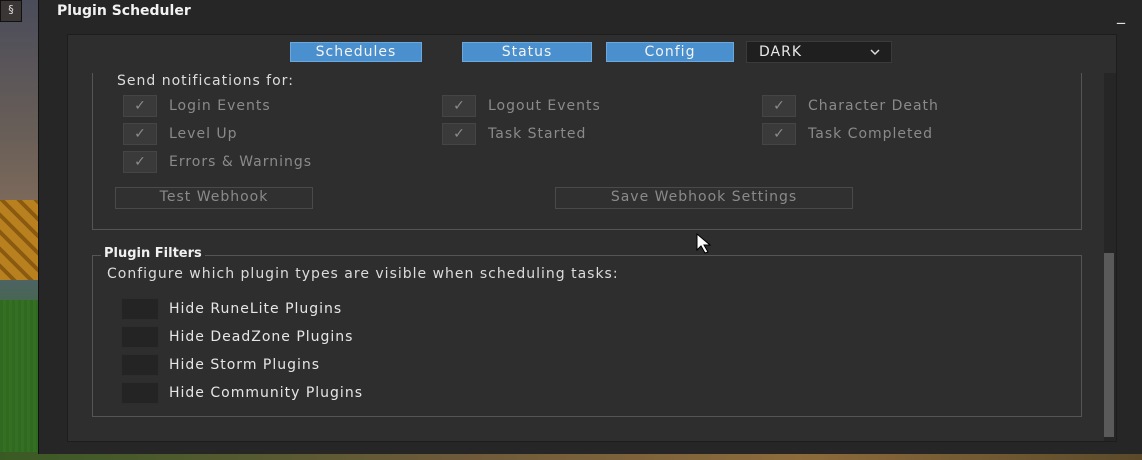  Describe the element at coordinates (140, 106) in the screenshot. I see `checkbox-login-events: ✓` at that location.